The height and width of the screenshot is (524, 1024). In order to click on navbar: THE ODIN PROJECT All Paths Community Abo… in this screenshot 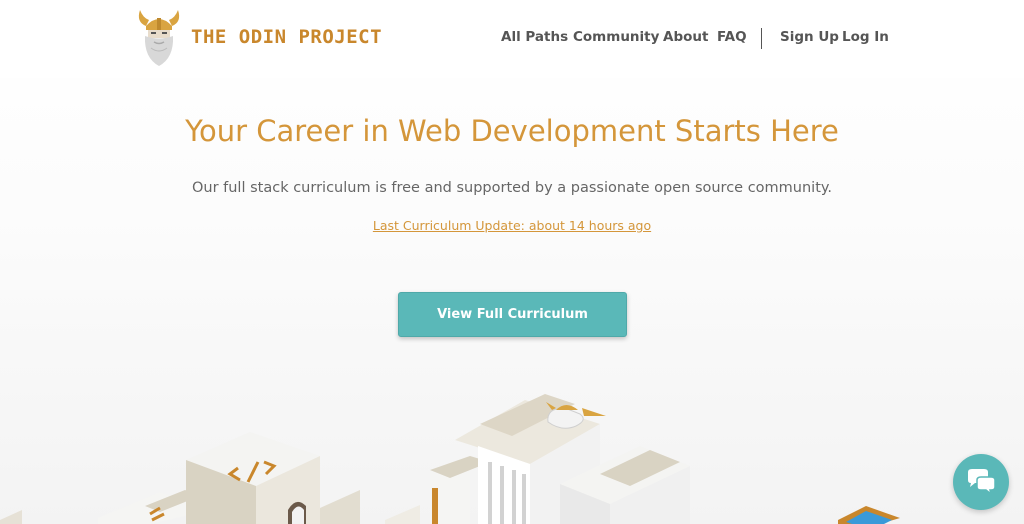, I will do `click(512, 39)`.